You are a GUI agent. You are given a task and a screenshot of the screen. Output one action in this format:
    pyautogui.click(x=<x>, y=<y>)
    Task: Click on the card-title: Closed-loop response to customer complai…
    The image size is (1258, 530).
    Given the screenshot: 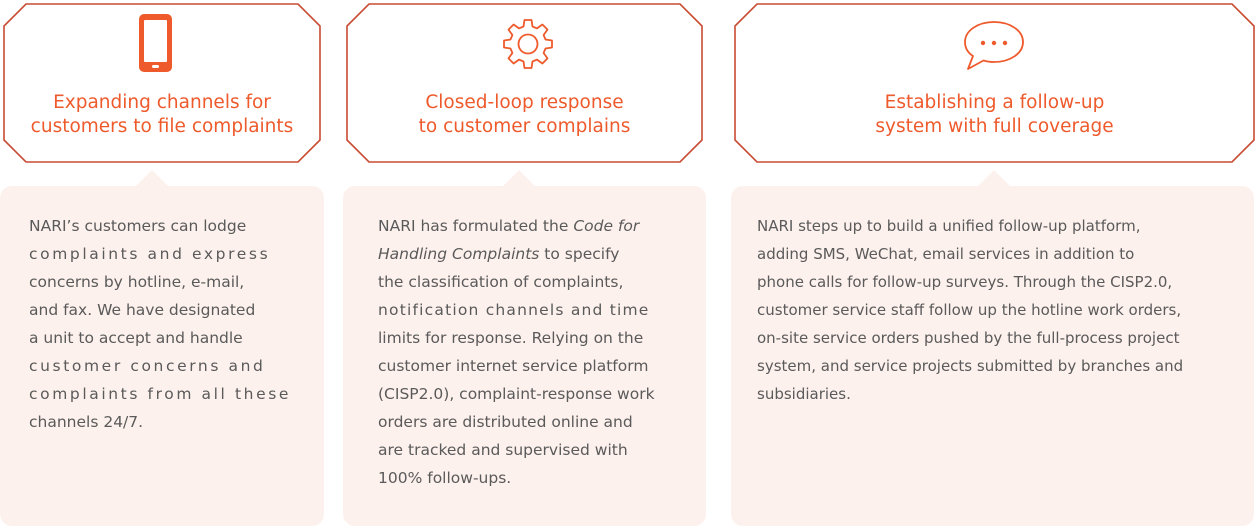 What is the action you would take?
    pyautogui.click(x=524, y=114)
    